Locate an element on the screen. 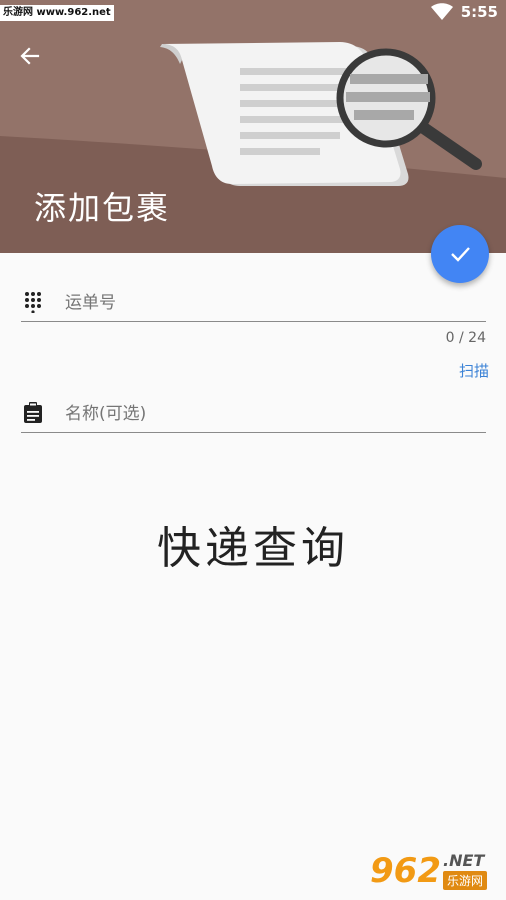 Image resolution: width=506 pixels, height=900 pixels. character-counter: 0 / 24 is located at coordinates (465, 338).